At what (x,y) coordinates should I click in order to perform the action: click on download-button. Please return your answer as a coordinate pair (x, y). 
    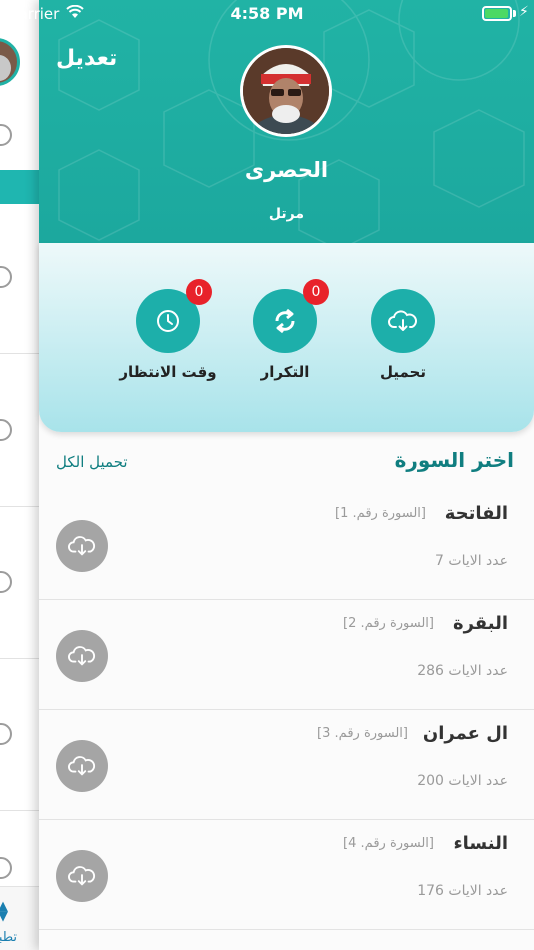
    Looking at the image, I should click on (403, 321).